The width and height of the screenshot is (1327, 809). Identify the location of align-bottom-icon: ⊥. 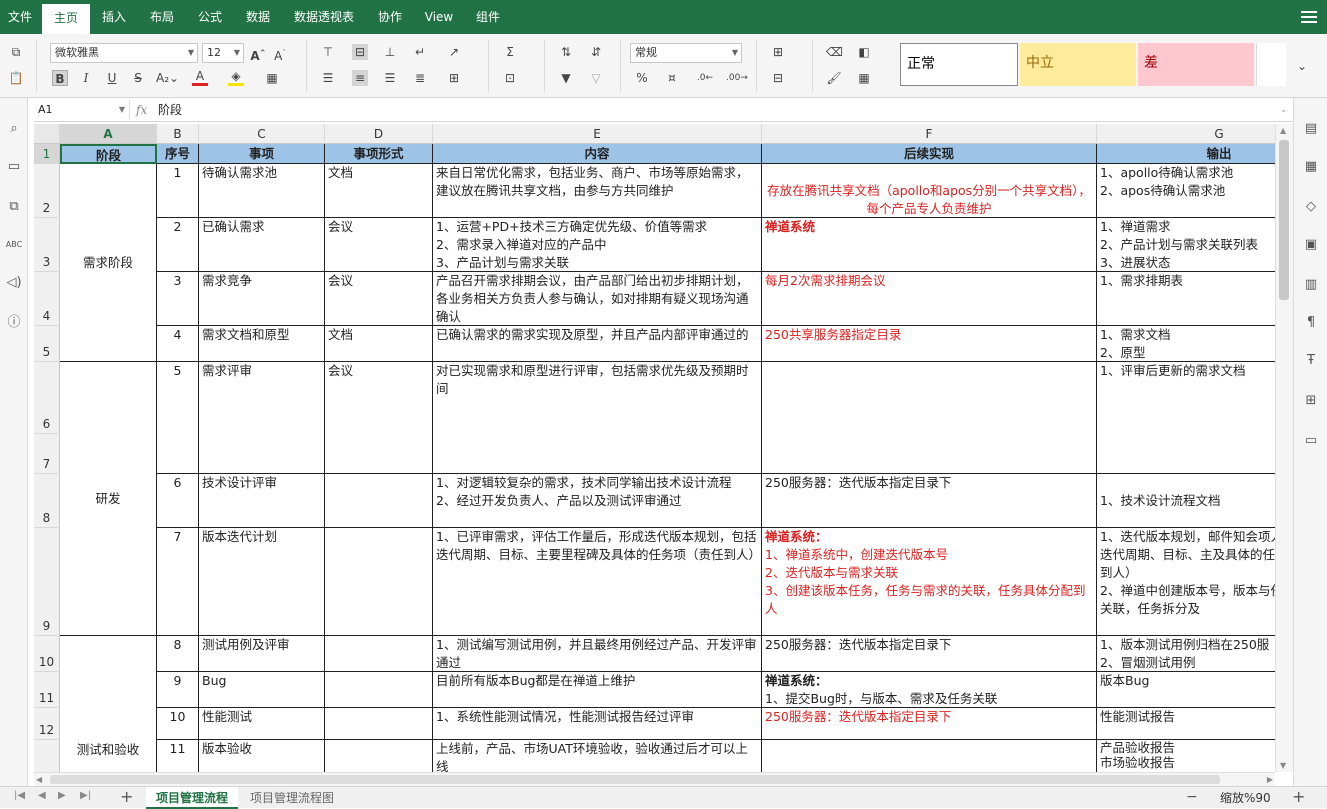
(390, 52).